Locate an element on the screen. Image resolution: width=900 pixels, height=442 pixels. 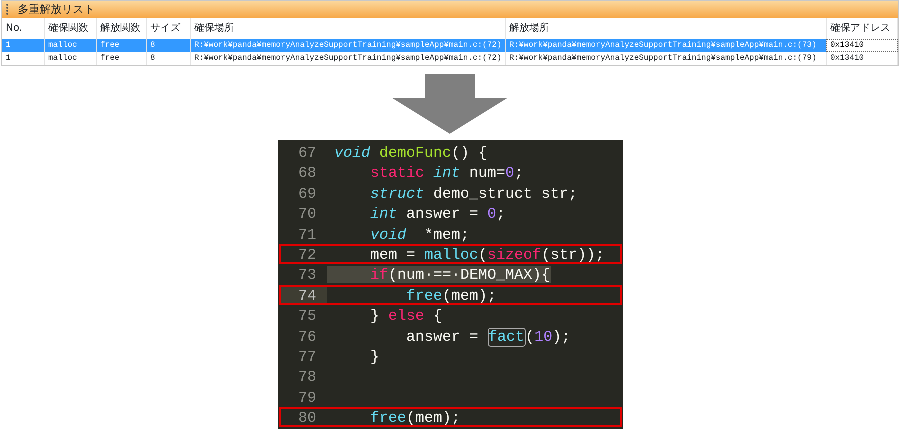
down-arrow-icon is located at coordinates (450, 104).